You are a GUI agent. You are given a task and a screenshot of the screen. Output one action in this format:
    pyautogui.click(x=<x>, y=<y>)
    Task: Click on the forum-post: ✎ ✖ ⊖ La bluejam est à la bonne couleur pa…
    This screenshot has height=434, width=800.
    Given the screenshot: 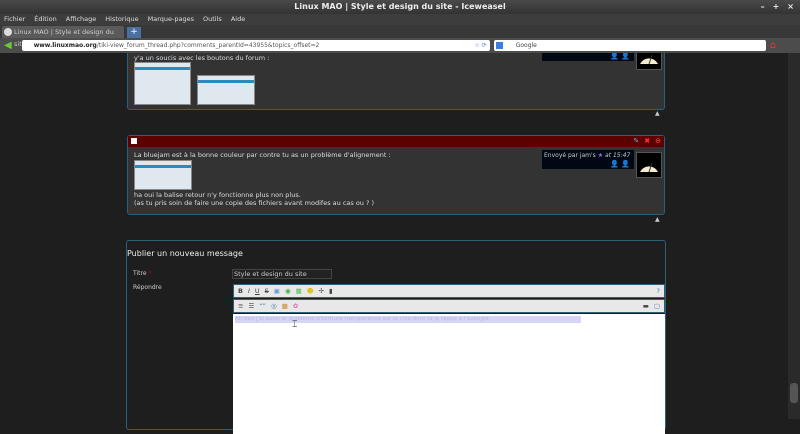 What is the action you would take?
    pyautogui.click(x=396, y=175)
    